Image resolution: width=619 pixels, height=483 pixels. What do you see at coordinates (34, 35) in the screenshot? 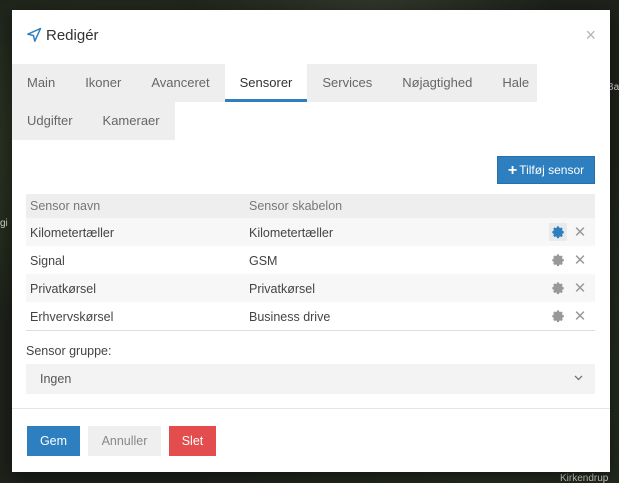
I see `location-arrow-icon` at bounding box center [34, 35].